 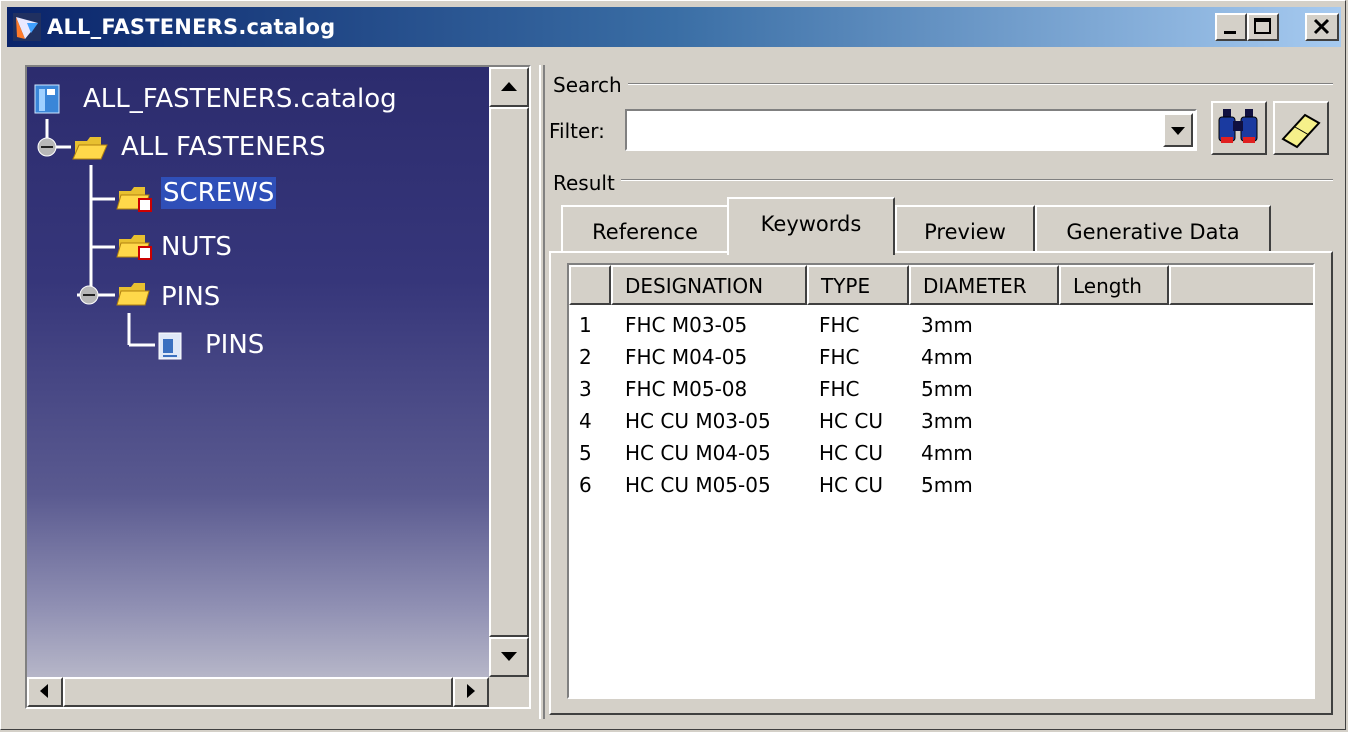 What do you see at coordinates (686, 357) in the screenshot?
I see `cell-designation: FHC M04-05` at bounding box center [686, 357].